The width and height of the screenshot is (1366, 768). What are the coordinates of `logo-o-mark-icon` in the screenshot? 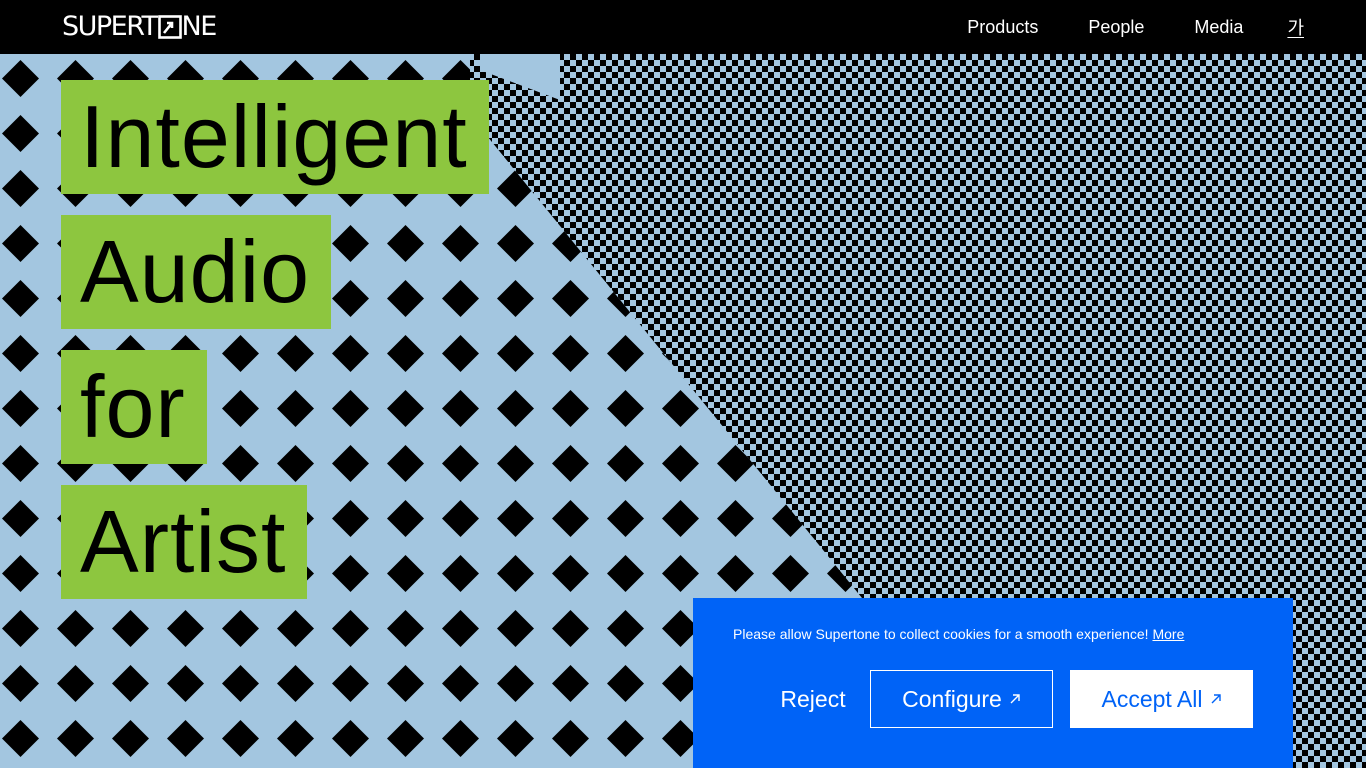 It's located at (169, 27).